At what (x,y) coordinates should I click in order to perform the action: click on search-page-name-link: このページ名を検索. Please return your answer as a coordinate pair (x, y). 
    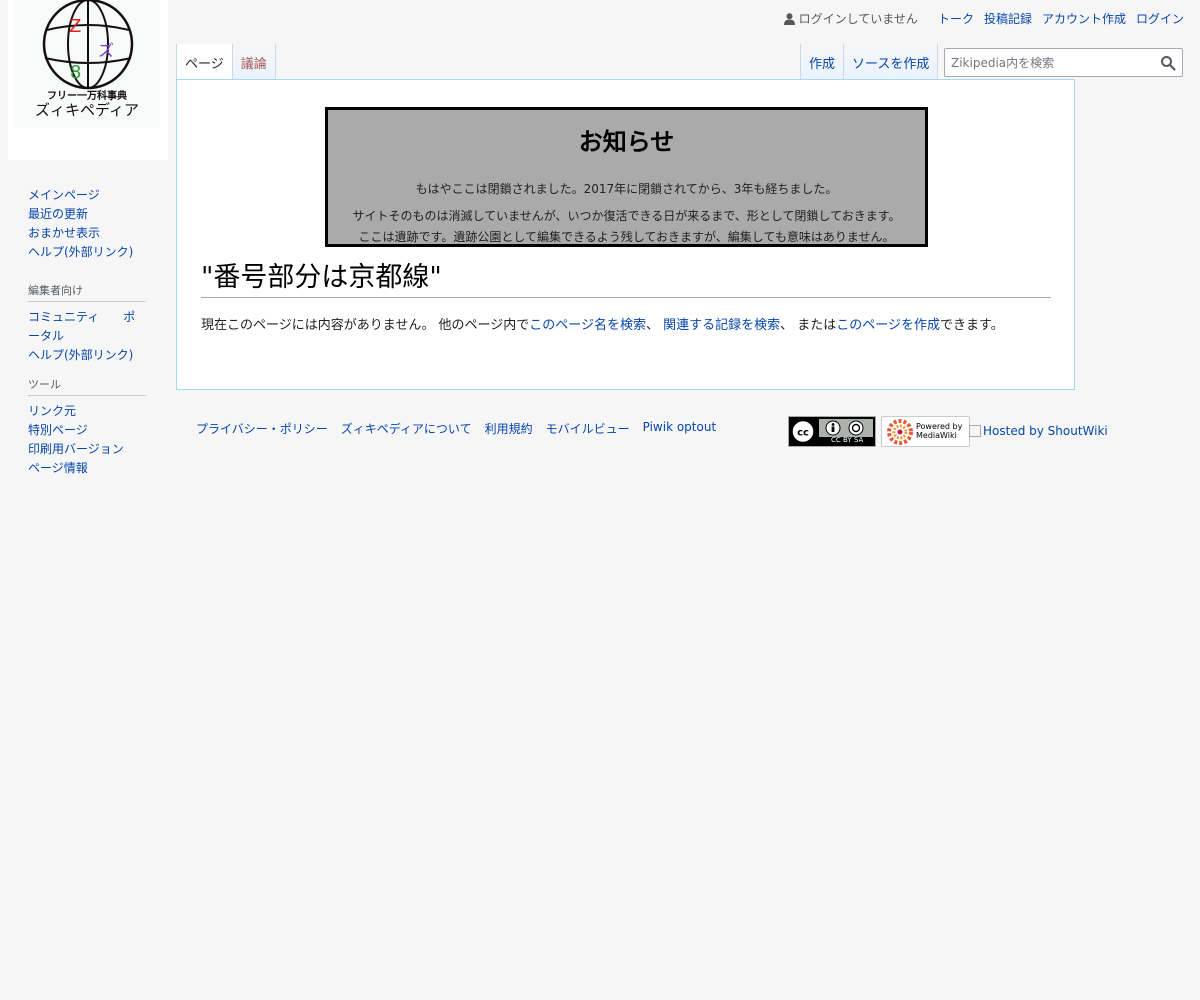
    Looking at the image, I should click on (587, 325).